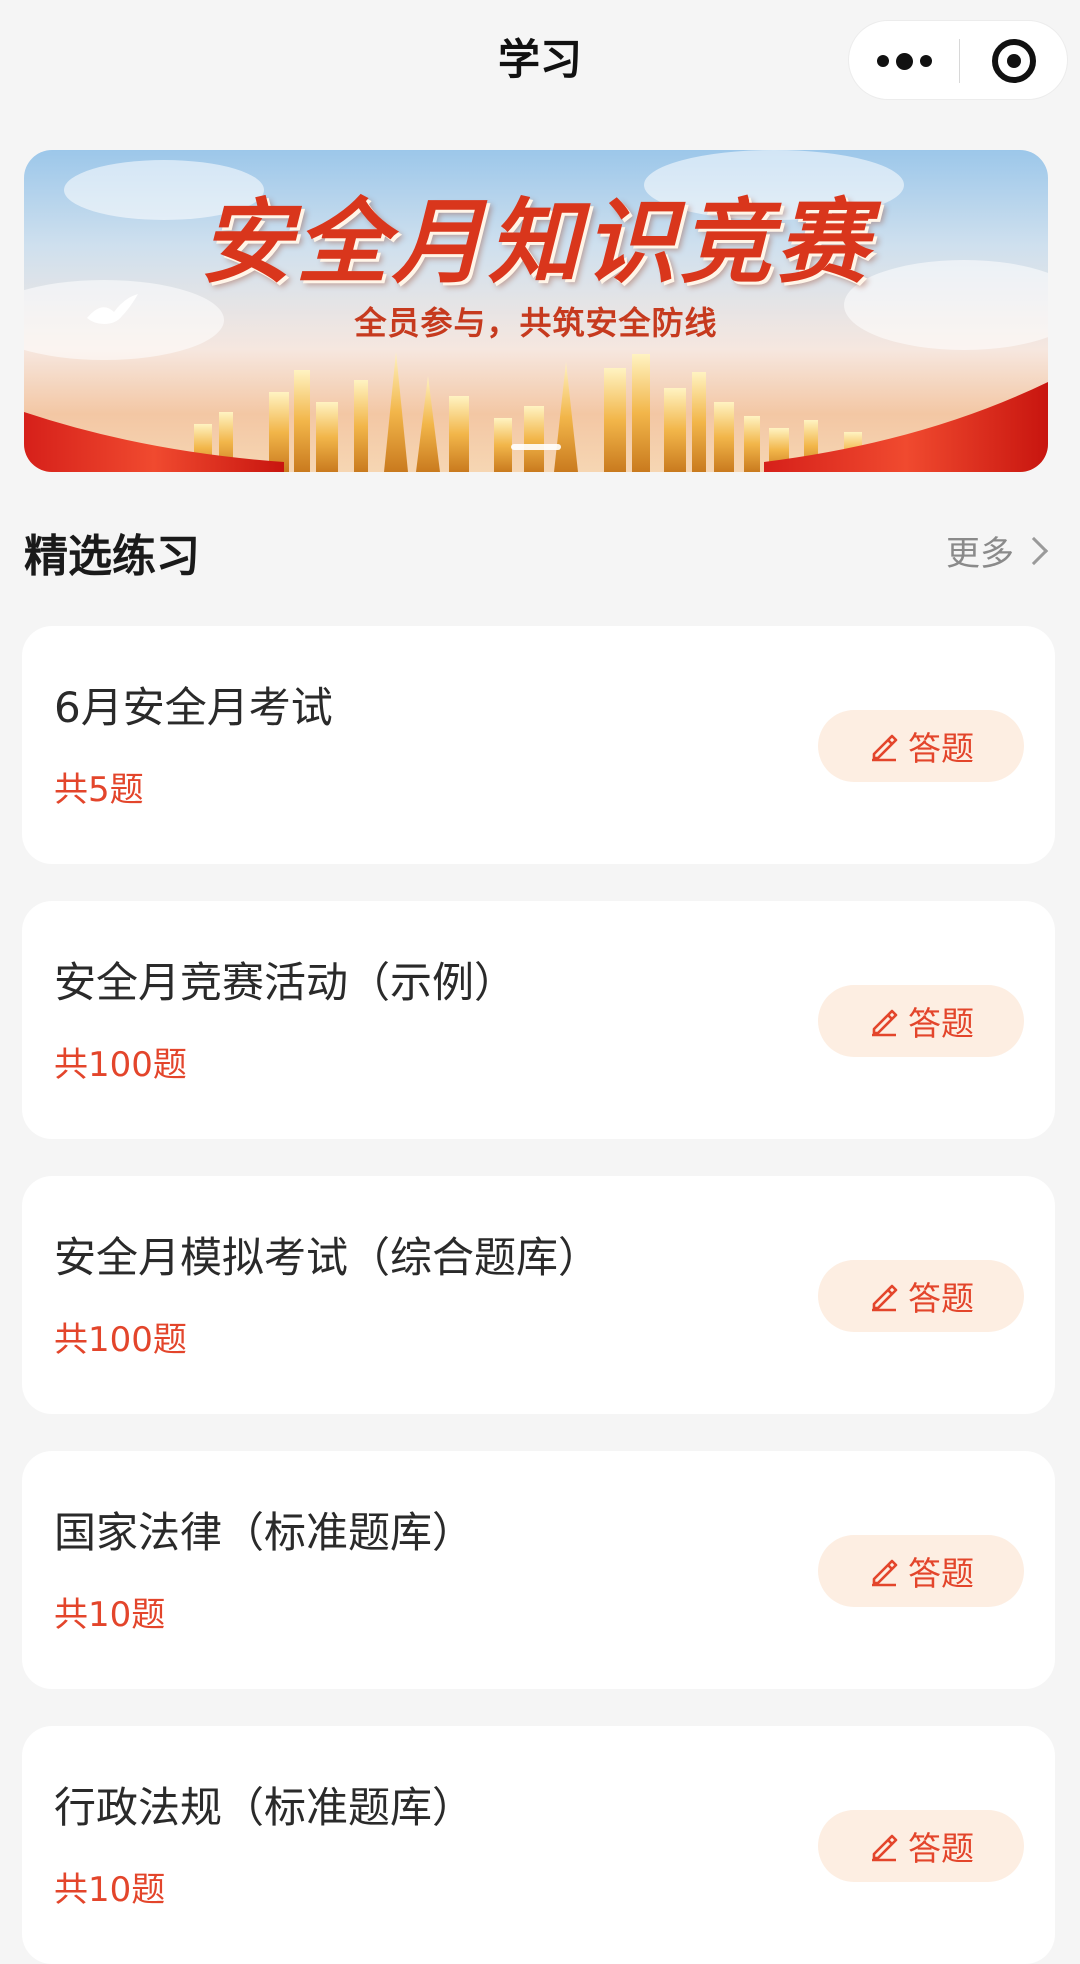  Describe the element at coordinates (264, 1532) in the screenshot. I see `practice-title: 国家法律（标准题库）` at that location.